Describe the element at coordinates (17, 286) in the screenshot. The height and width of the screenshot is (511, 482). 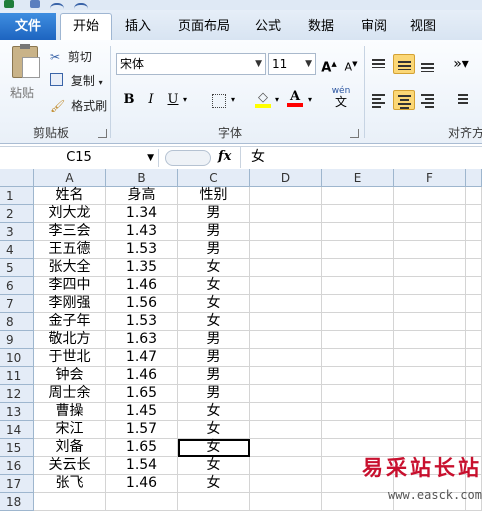
I see `row-header: 6` at that location.